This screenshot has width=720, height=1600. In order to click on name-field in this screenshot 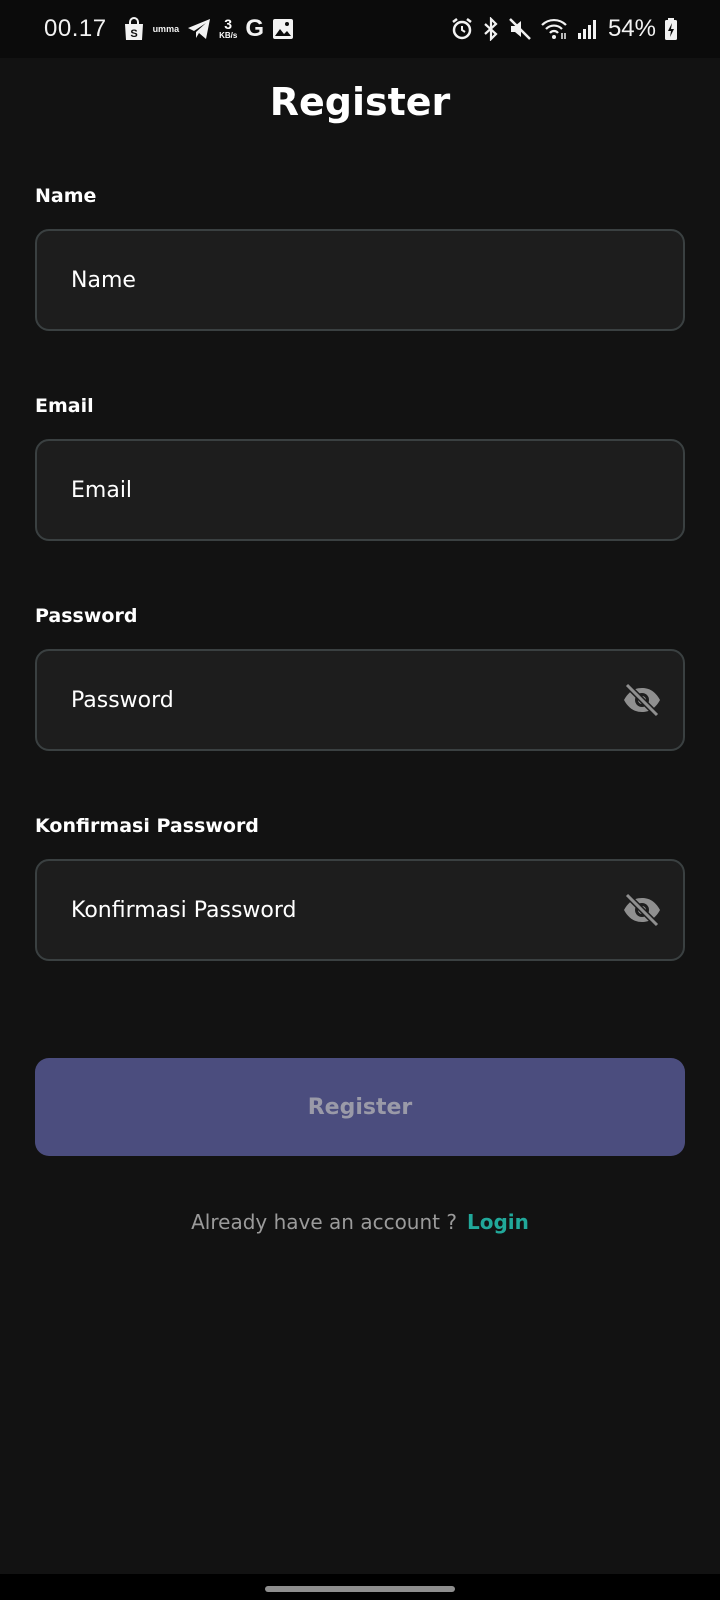, I will do `click(360, 280)`.